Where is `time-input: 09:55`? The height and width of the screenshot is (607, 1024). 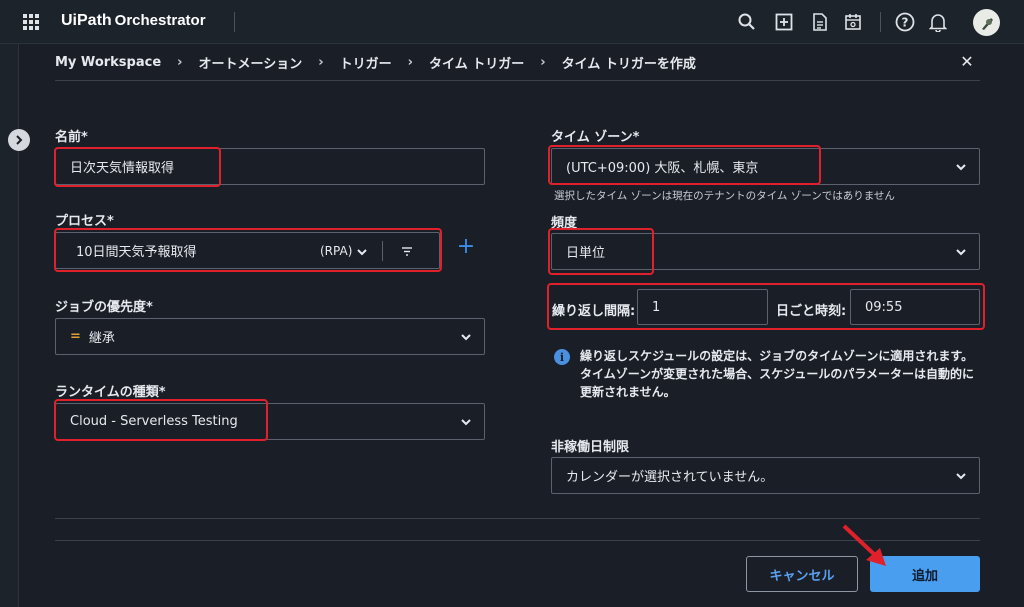
time-input: 09:55 is located at coordinates (915, 307).